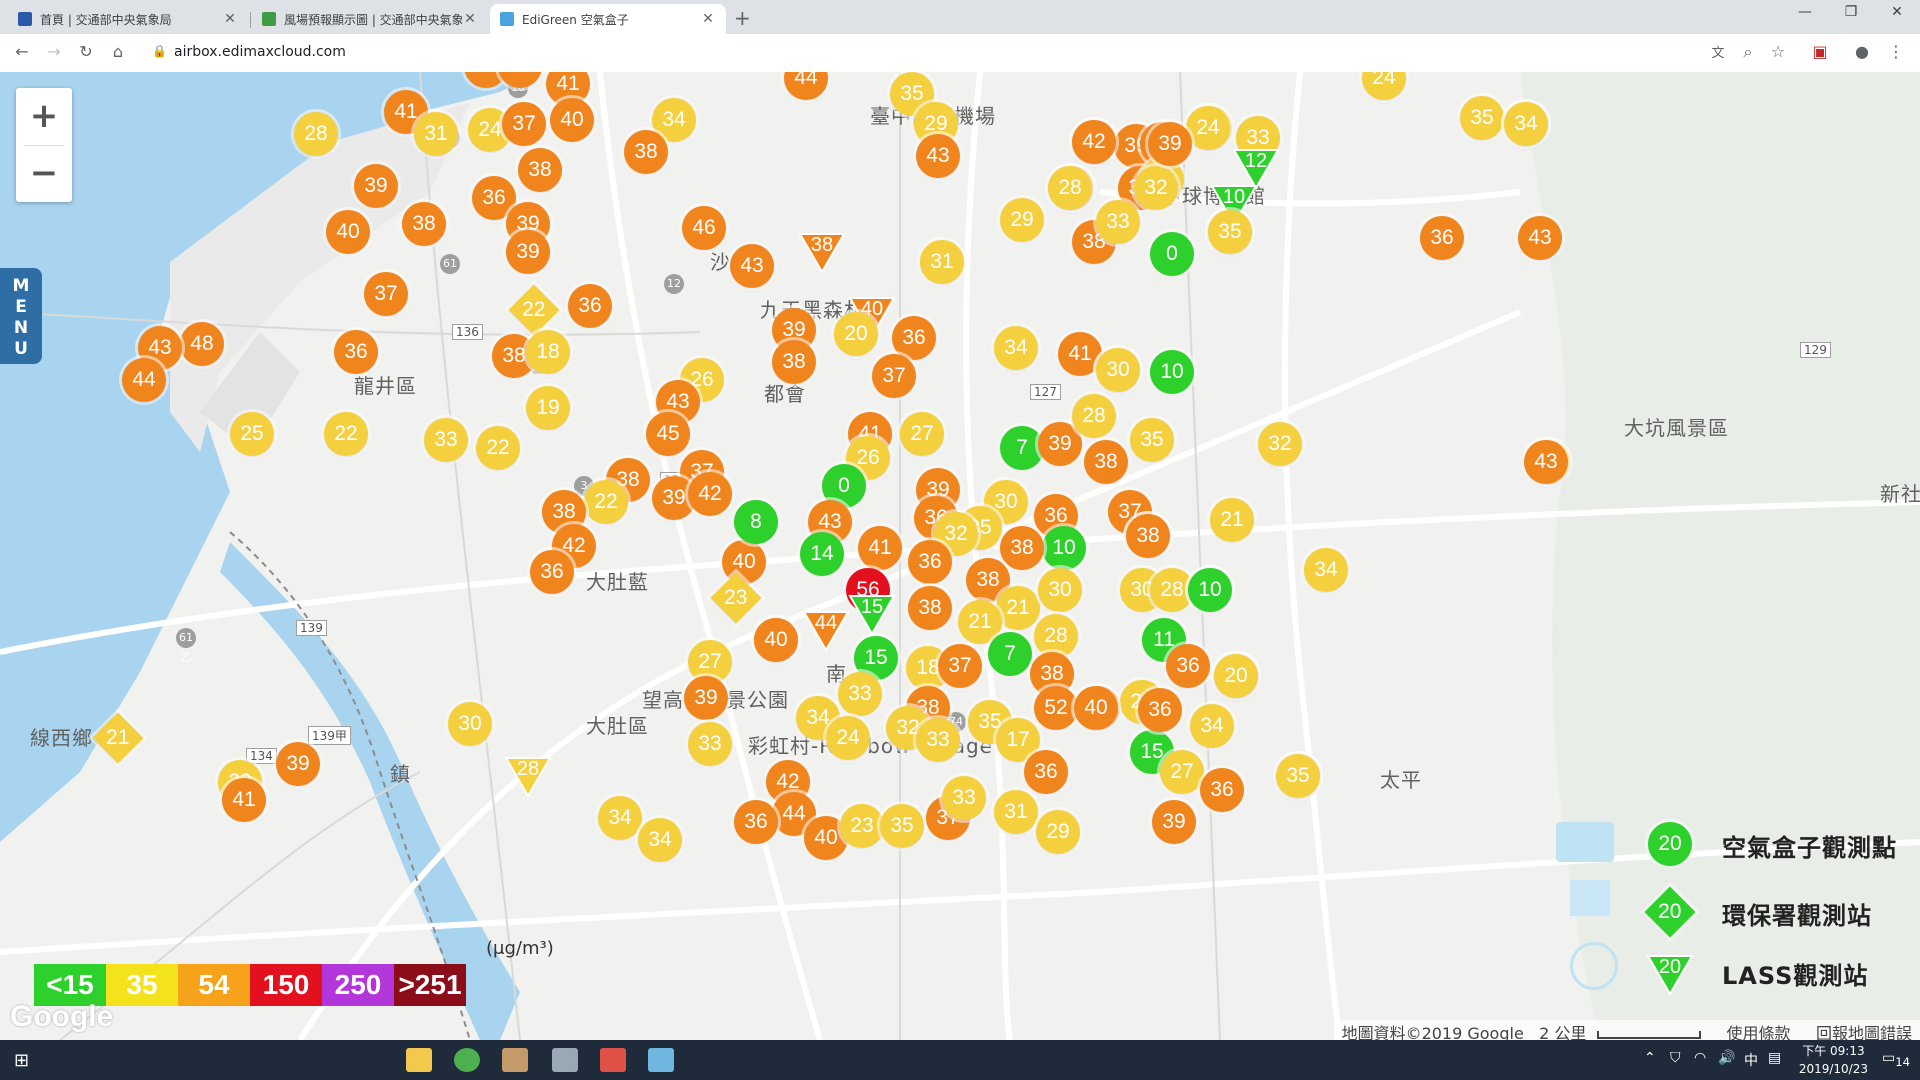 The image size is (1920, 1080). Describe the element at coordinates (742, 18) in the screenshot. I see `new-tab-button: +` at that location.